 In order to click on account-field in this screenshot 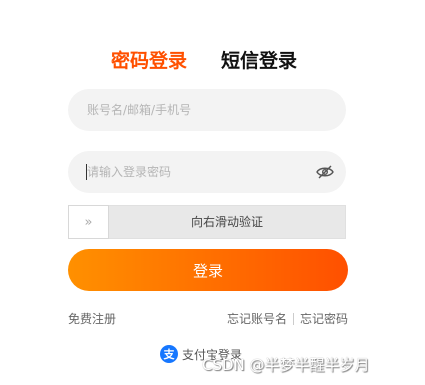, I will do `click(207, 110)`.